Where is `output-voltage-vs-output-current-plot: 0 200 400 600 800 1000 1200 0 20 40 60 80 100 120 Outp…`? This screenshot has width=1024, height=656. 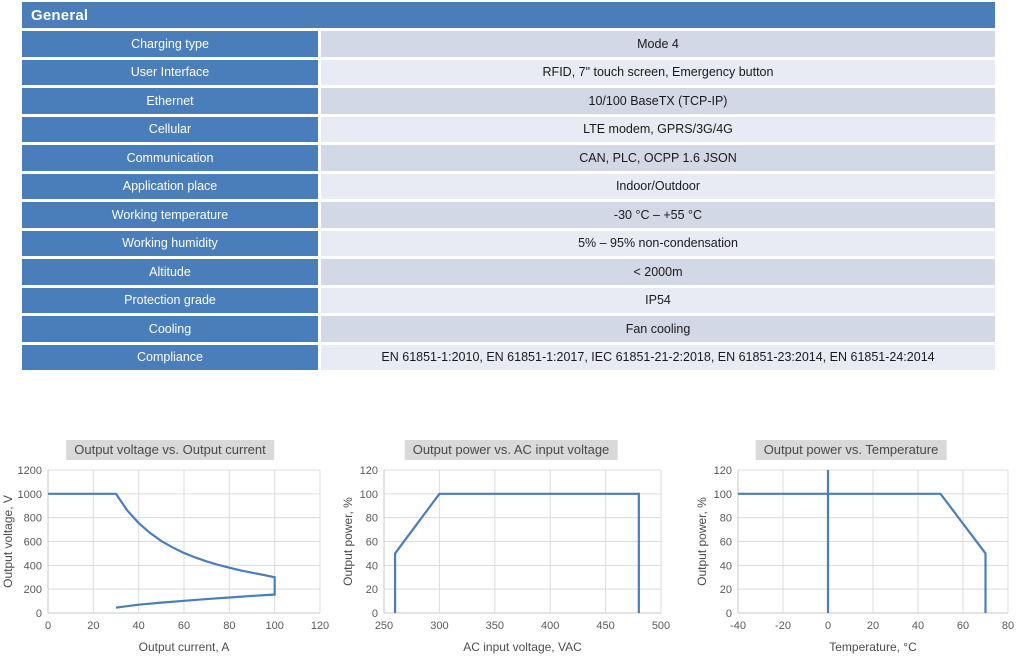 output-voltage-vs-output-current-plot: 0 200 400 600 800 1000 1200 0 20 40 60 80 100 120 Outp… is located at coordinates (165, 559).